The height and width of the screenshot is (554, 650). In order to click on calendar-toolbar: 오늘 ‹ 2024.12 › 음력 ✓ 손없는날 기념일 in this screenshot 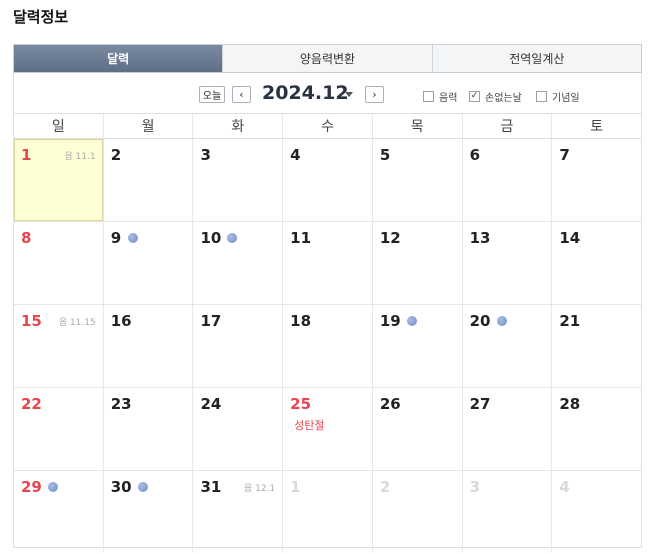, I will do `click(327, 93)`.